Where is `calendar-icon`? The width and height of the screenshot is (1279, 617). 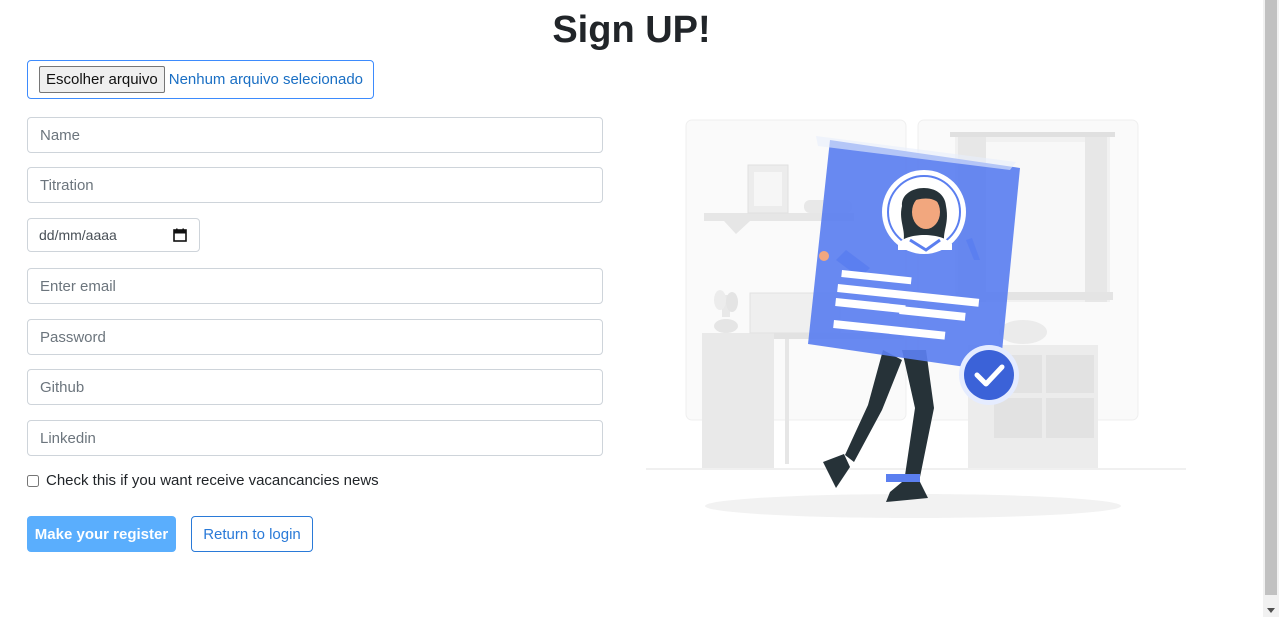 calendar-icon is located at coordinates (180, 235).